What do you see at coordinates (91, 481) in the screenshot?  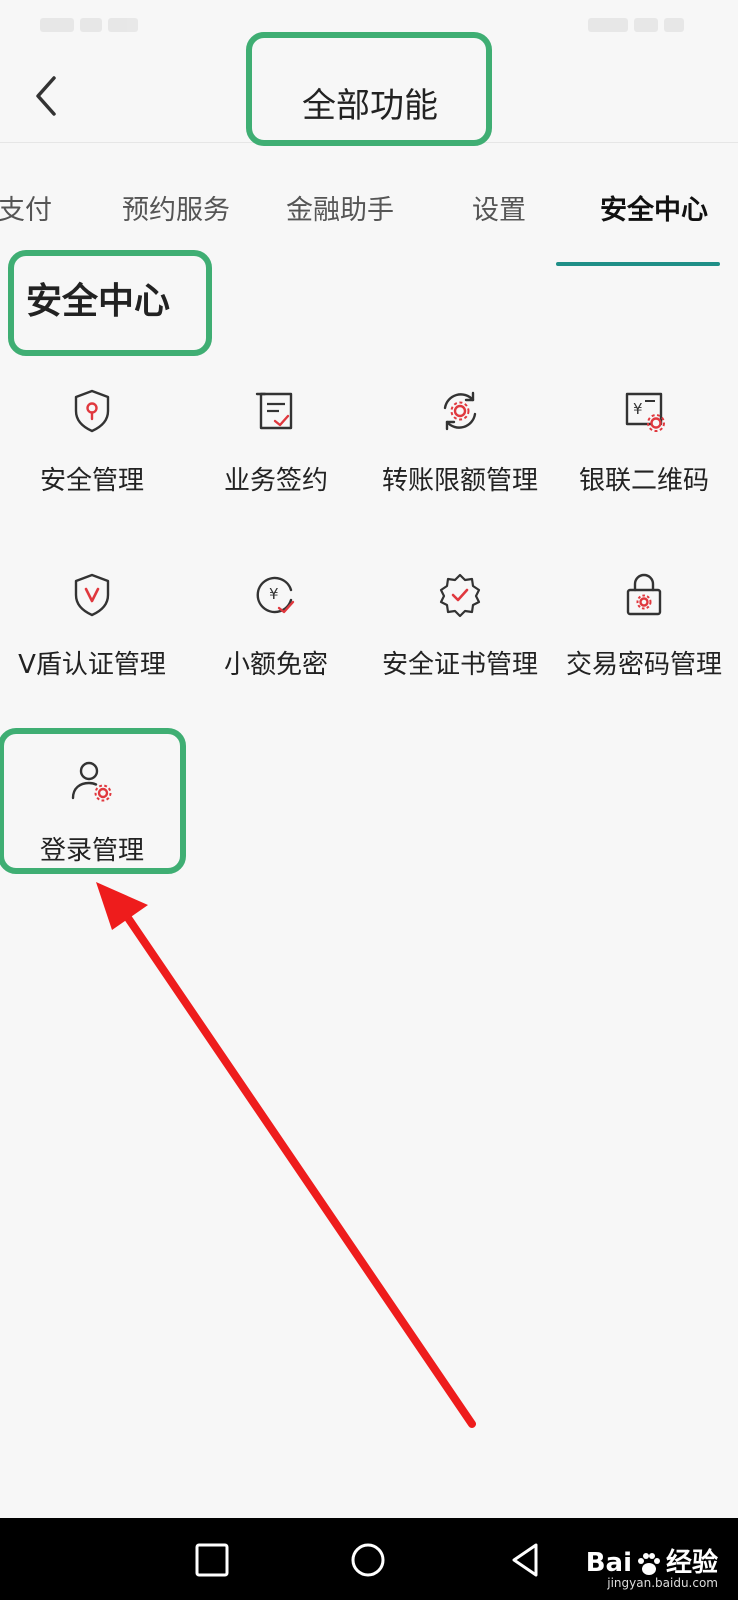 I see `grid-item-label: 安全管理` at bounding box center [91, 481].